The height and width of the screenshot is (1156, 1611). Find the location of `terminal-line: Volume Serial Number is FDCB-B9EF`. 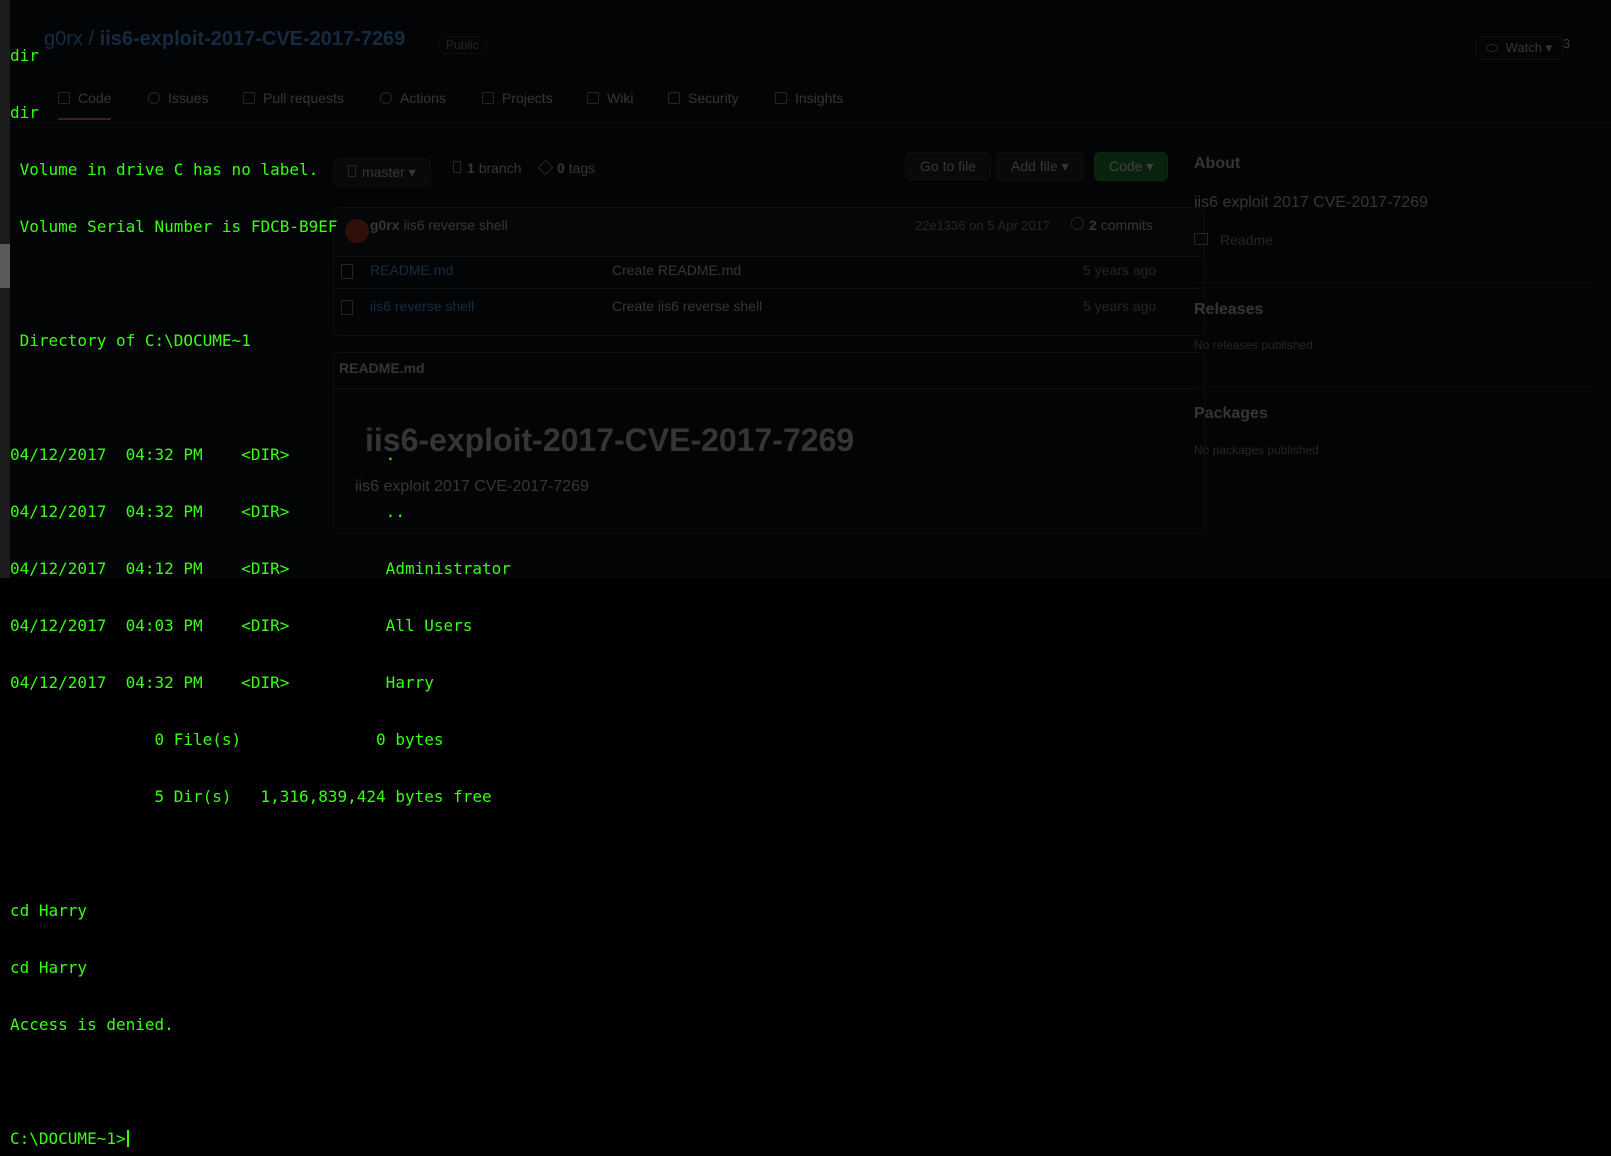

terminal-line: Volume Serial Number is FDCB-B9EF is located at coordinates (174, 226).